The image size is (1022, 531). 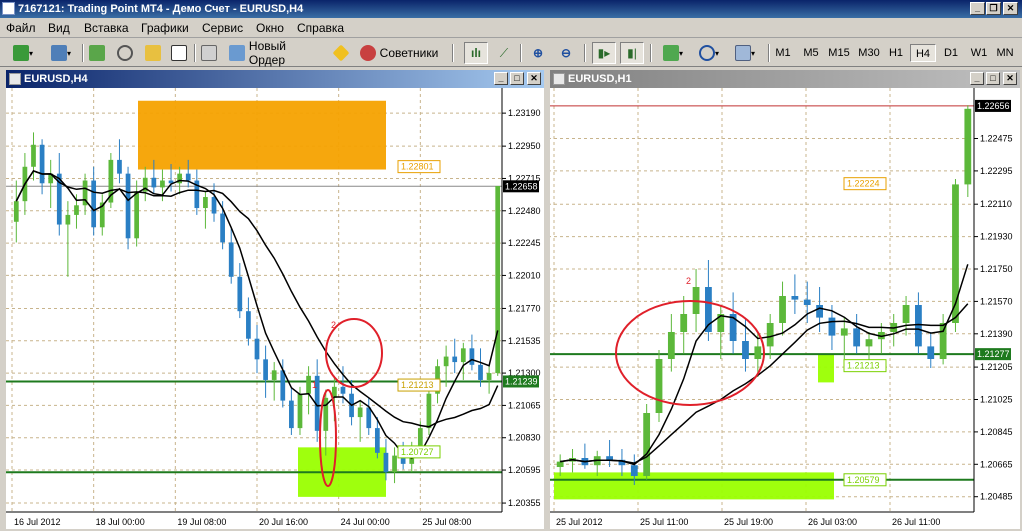 What do you see at coordinates (504, 53) in the screenshot?
I see `line-chart-button: ⟋` at bounding box center [504, 53].